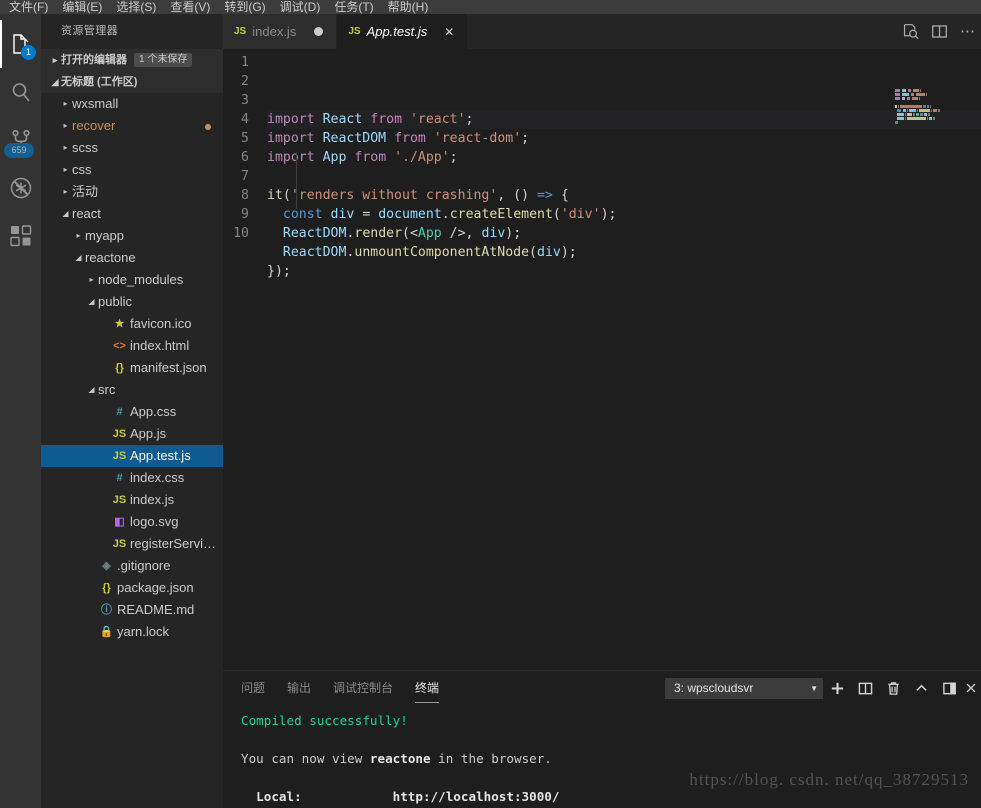 The height and width of the screenshot is (808, 981). Describe the element at coordinates (921, 688) in the screenshot. I see `maximize-panel-icon` at that location.